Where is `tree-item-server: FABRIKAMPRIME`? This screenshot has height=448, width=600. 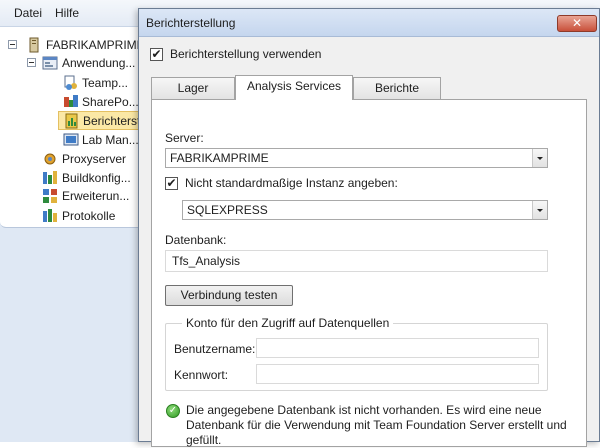
tree-item-server: FABRIKAMPRIME is located at coordinates (74, 45).